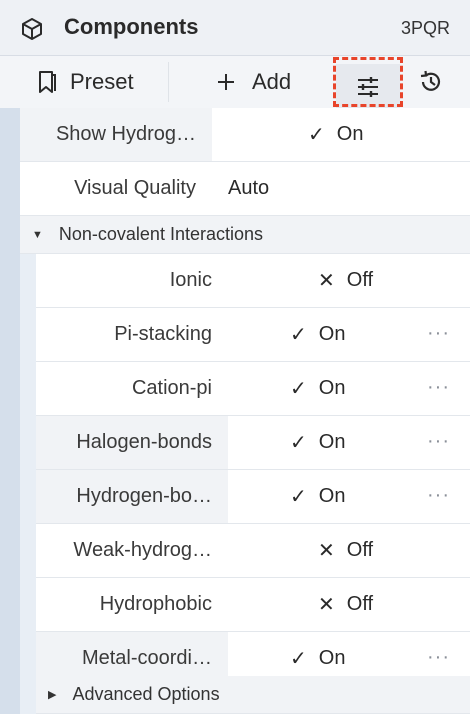 The height and width of the screenshot is (714, 470). Describe the element at coordinates (253, 497) in the screenshot. I see `interaction-row-hydrogen-bonds: Hydrogen-bo… ✓ On ···` at that location.